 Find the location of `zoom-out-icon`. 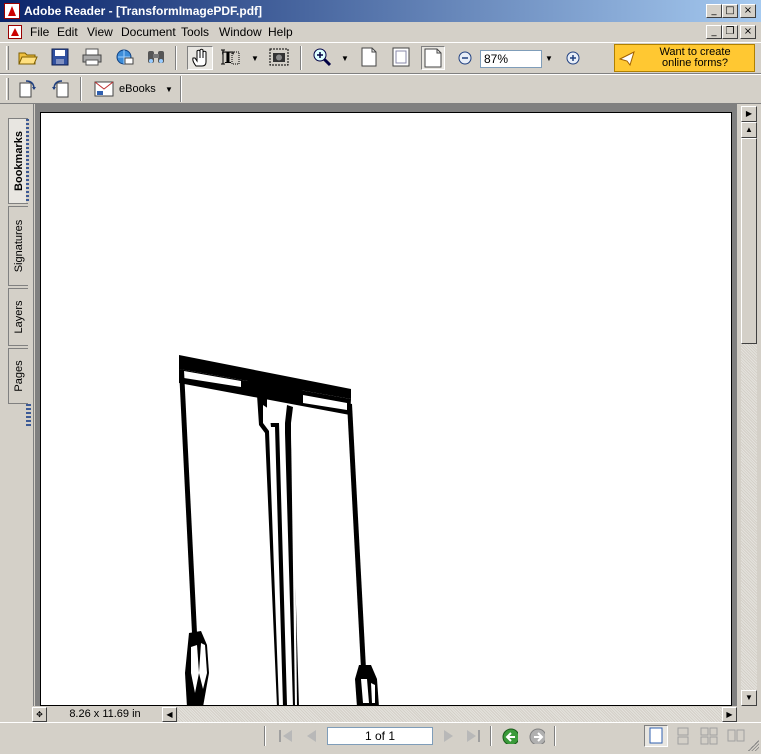

zoom-out-icon is located at coordinates (465, 58).